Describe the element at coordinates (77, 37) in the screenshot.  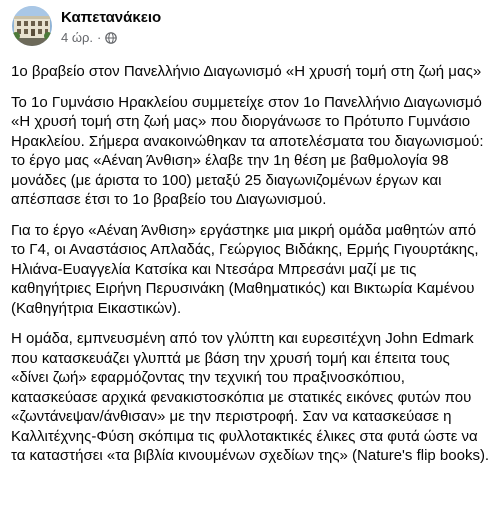
I see `post-timestamp: 4 ώρ.` at that location.